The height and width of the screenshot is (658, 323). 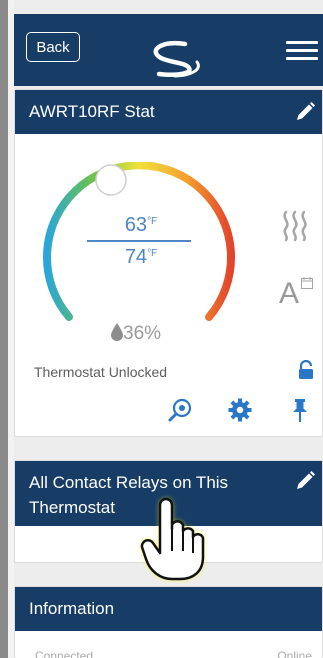 What do you see at coordinates (295, 225) in the screenshot?
I see `heat-mode-icon` at bounding box center [295, 225].